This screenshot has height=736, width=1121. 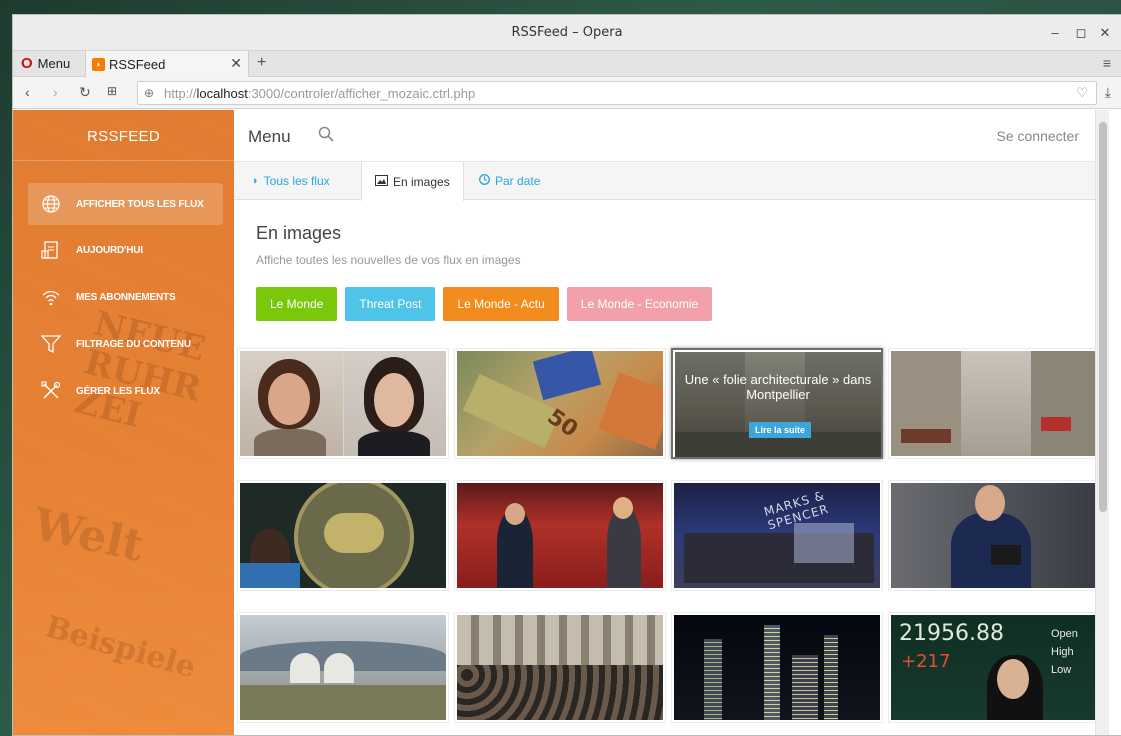 I want to click on news-image: MARKS & SPENCER, so click(x=777, y=535).